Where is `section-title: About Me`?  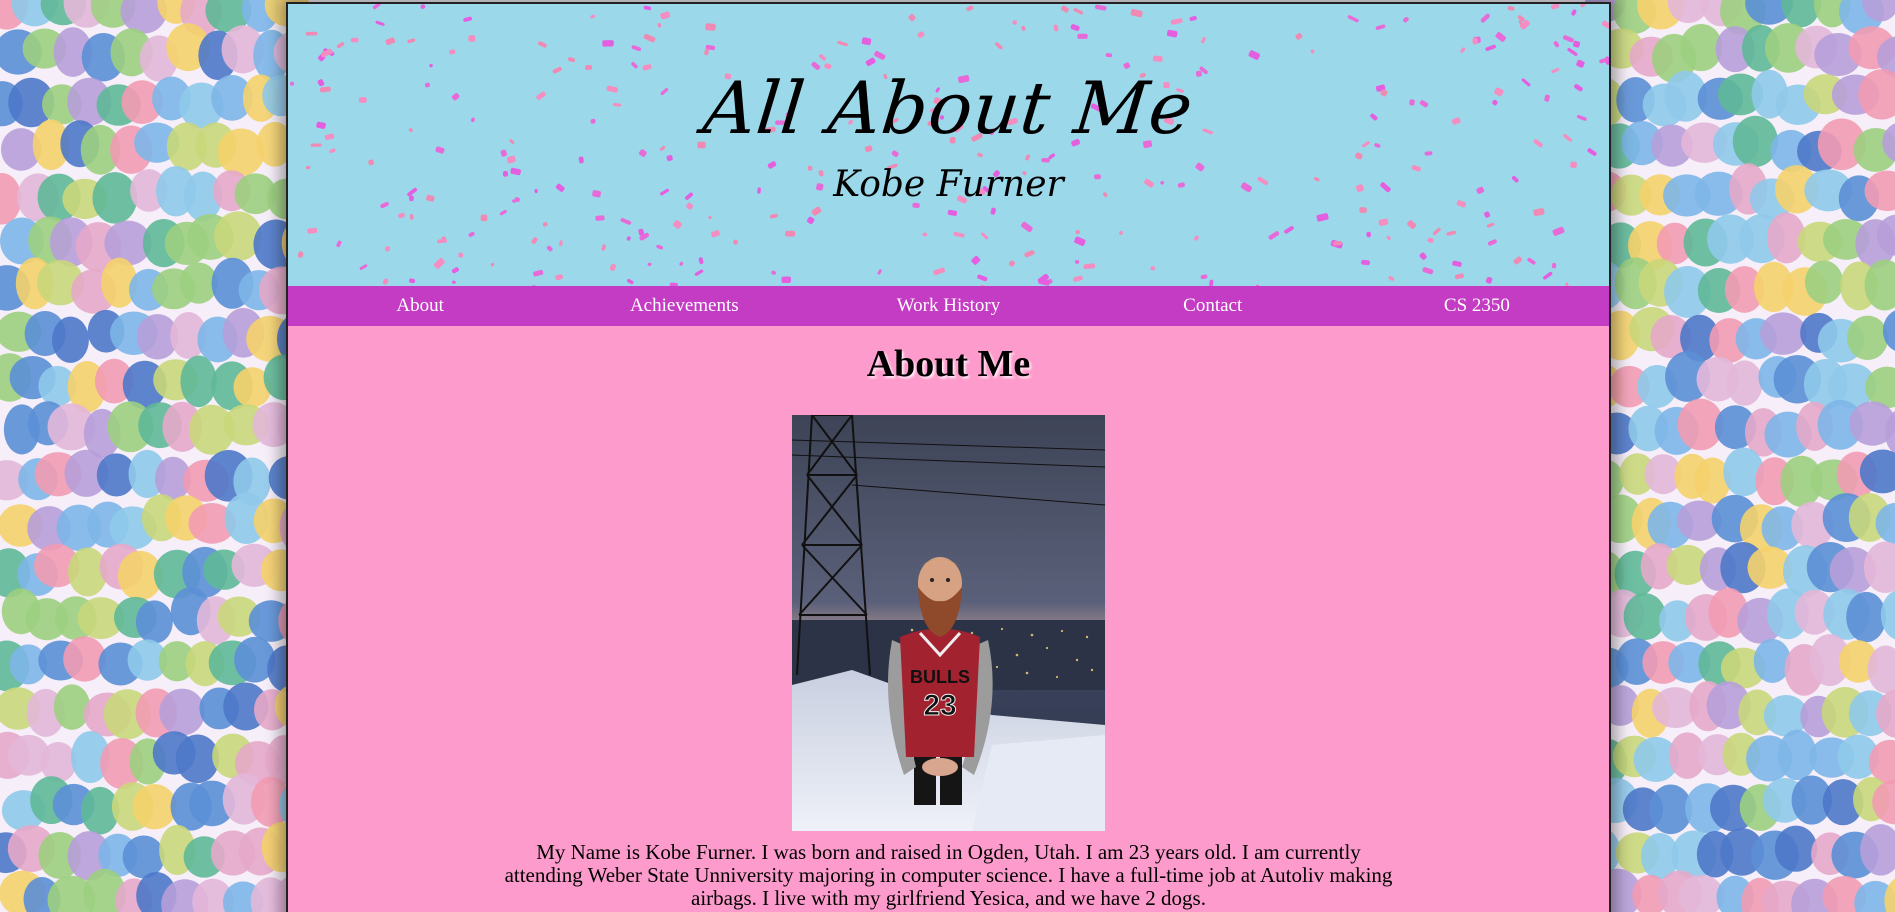
section-title: About Me is located at coordinates (948, 364).